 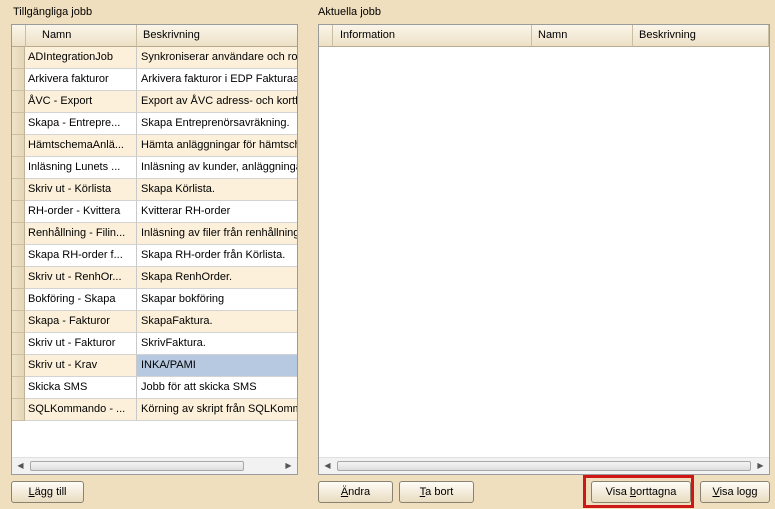 I want to click on job-name-cell: ADIntegrationJob, so click(x=81, y=58).